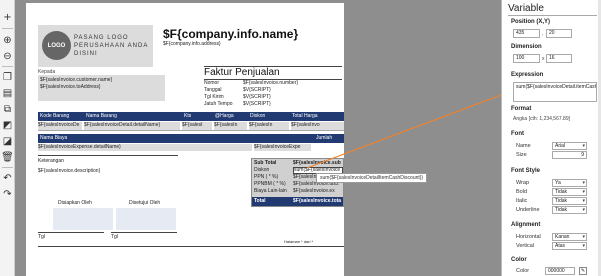 This screenshot has width=601, height=276. Describe the element at coordinates (561, 210) in the screenshot. I see `underline-value: Tidak` at that location.